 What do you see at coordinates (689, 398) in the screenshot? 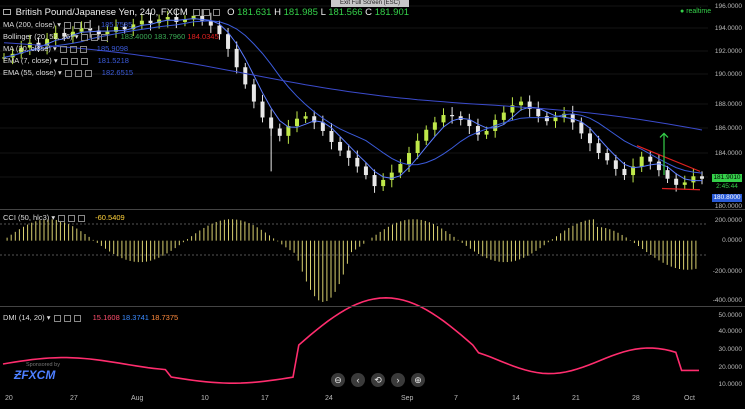
I see `x-tick: Oct` at bounding box center [689, 398].